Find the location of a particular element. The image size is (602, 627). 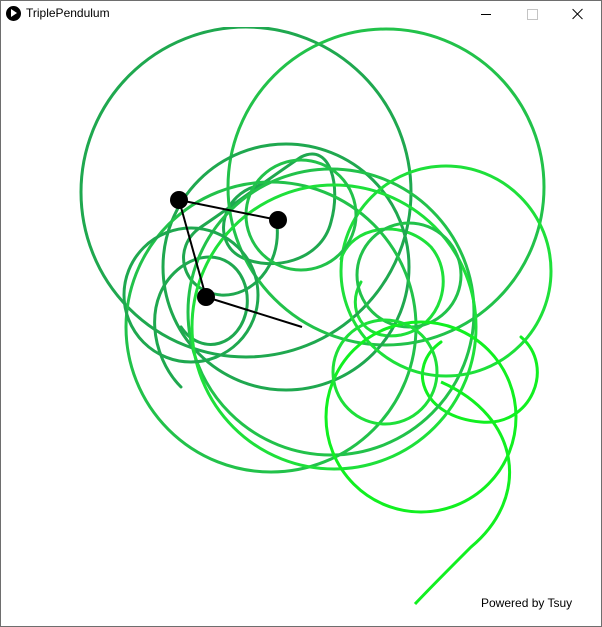

close-icon is located at coordinates (578, 14).